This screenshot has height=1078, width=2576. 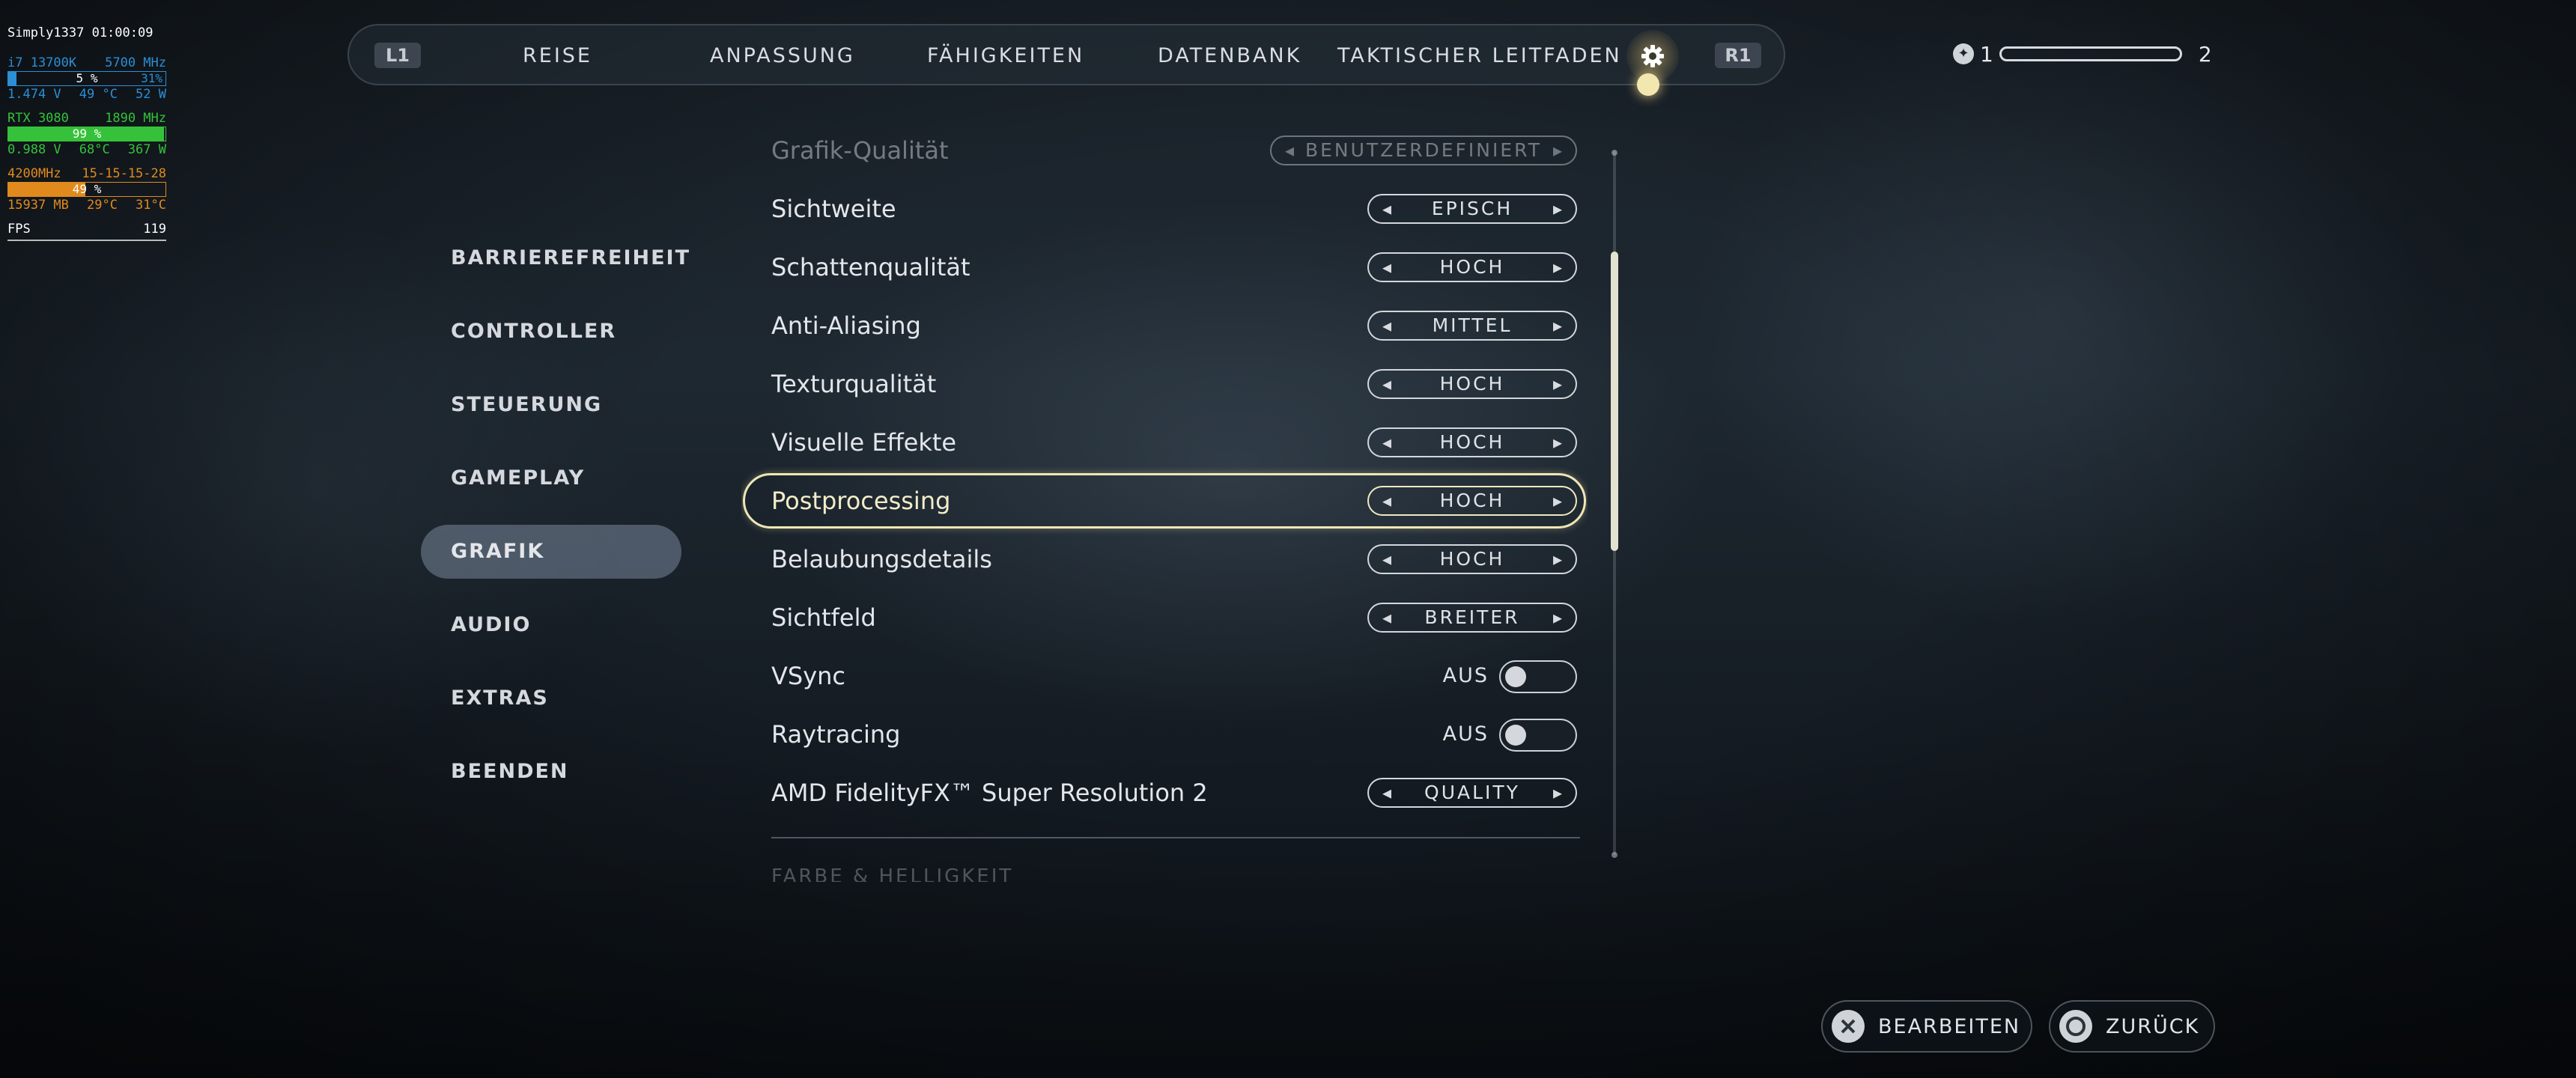 I want to click on setting-row-raytracing: Raytracing AUS, so click(x=1164, y=734).